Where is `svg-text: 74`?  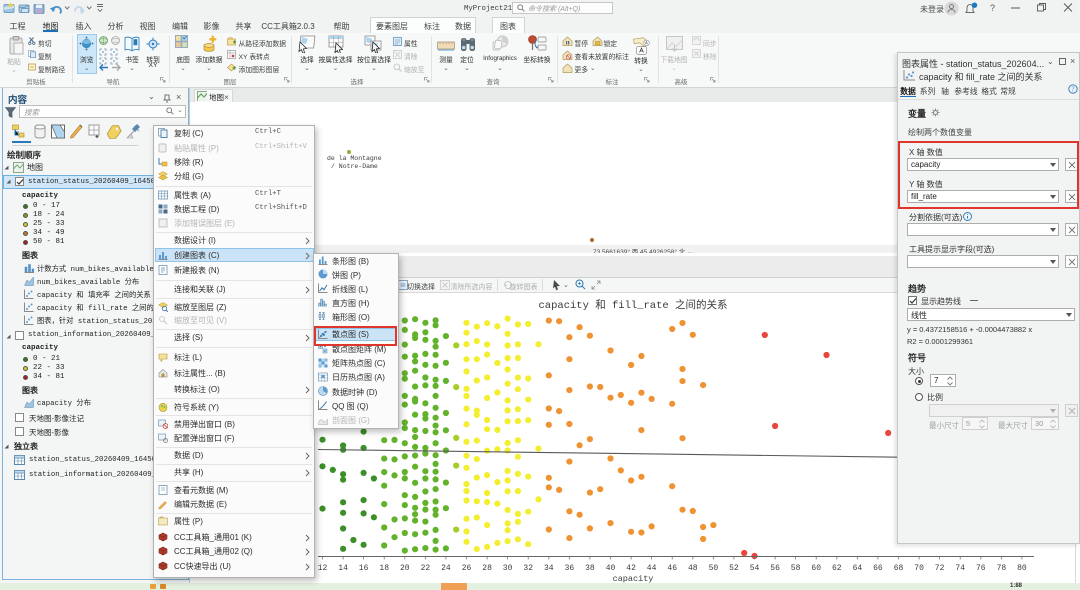
svg-text: 74 is located at coordinates (960, 568).